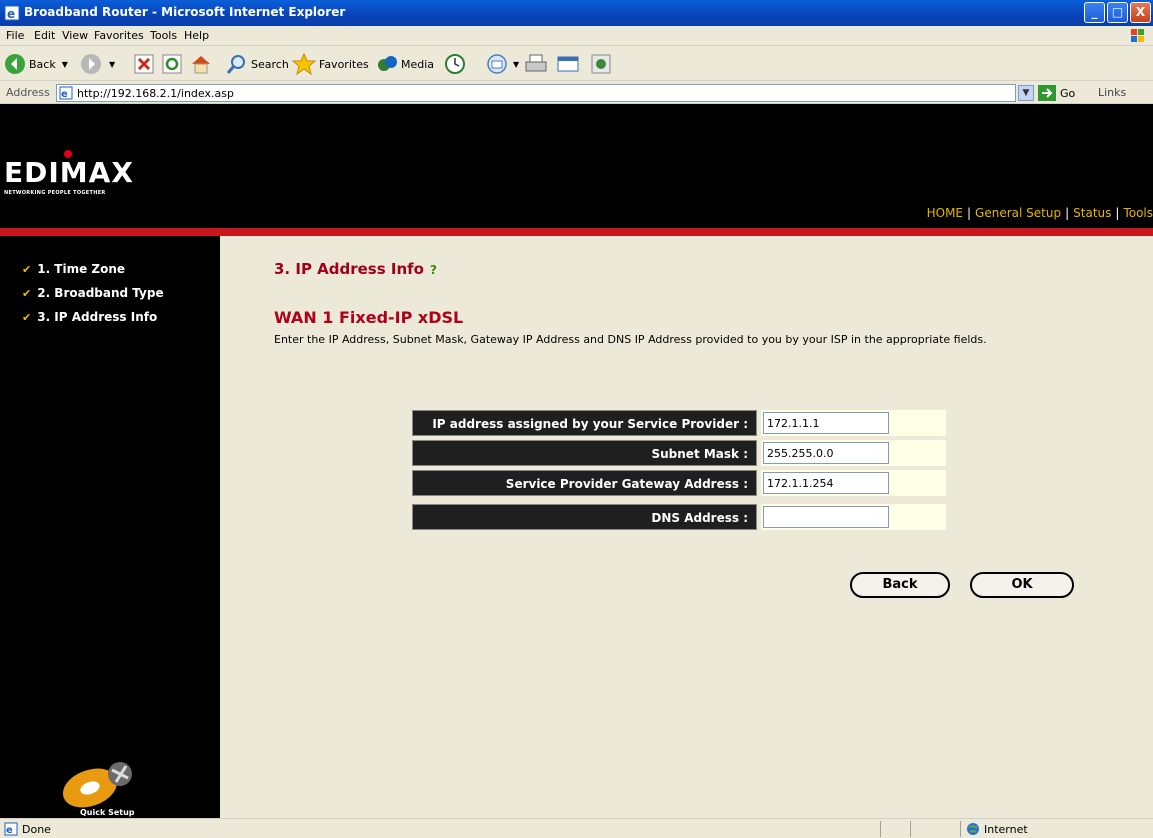  I want to click on history-button, so click(456, 64).